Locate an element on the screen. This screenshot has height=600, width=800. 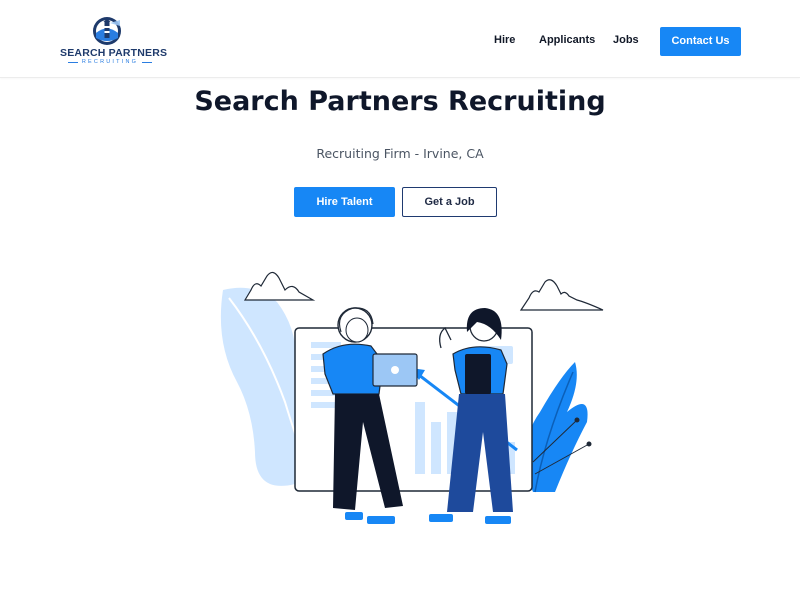
plant-shape is located at coordinates (556, 427).